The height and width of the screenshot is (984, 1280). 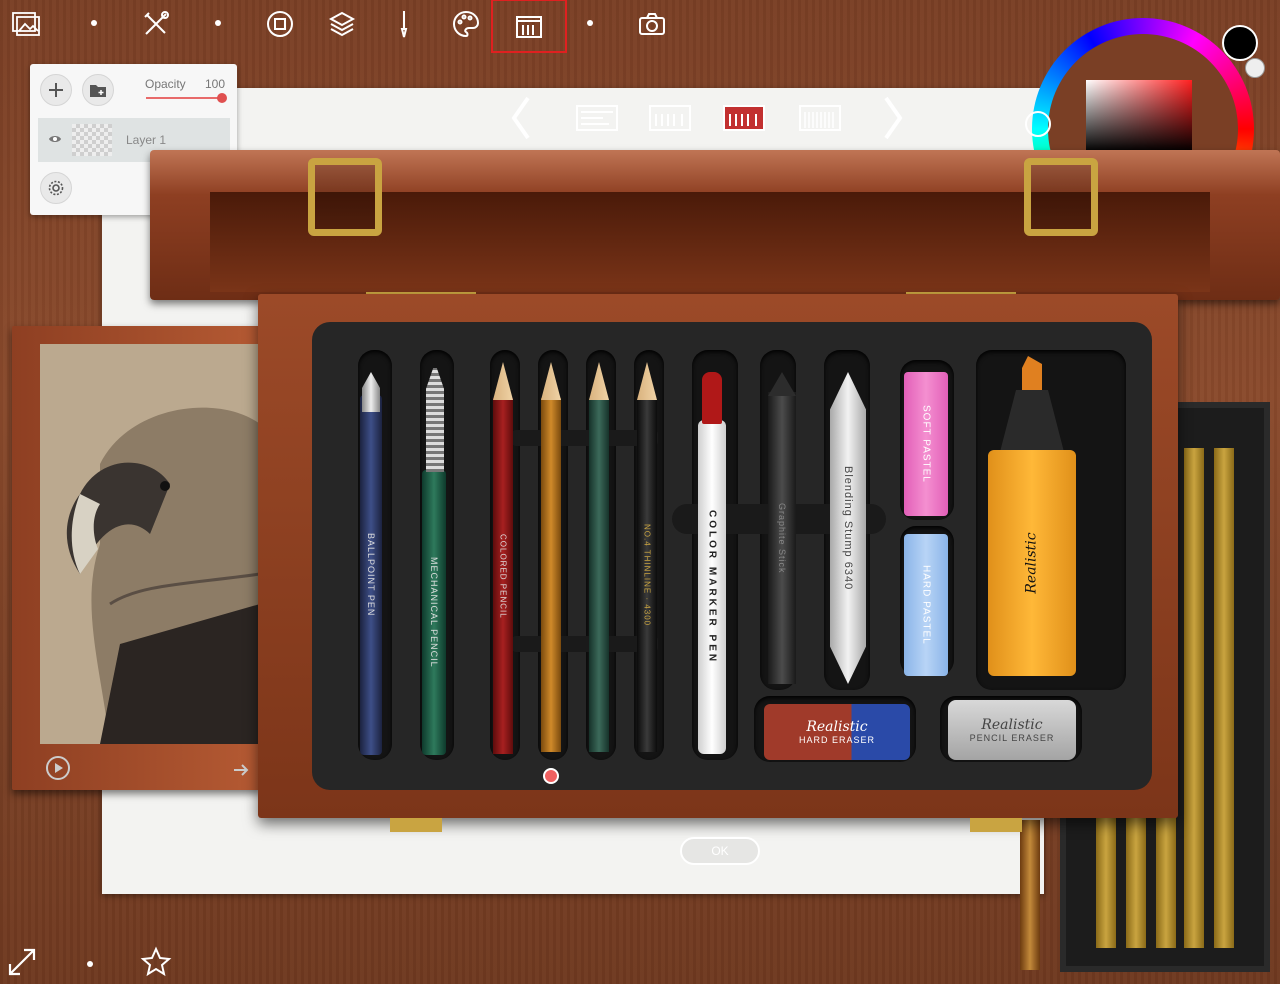 What do you see at coordinates (1012, 738) in the screenshot?
I see `pencil-eraser-label: PENCIL ERASER` at bounding box center [1012, 738].